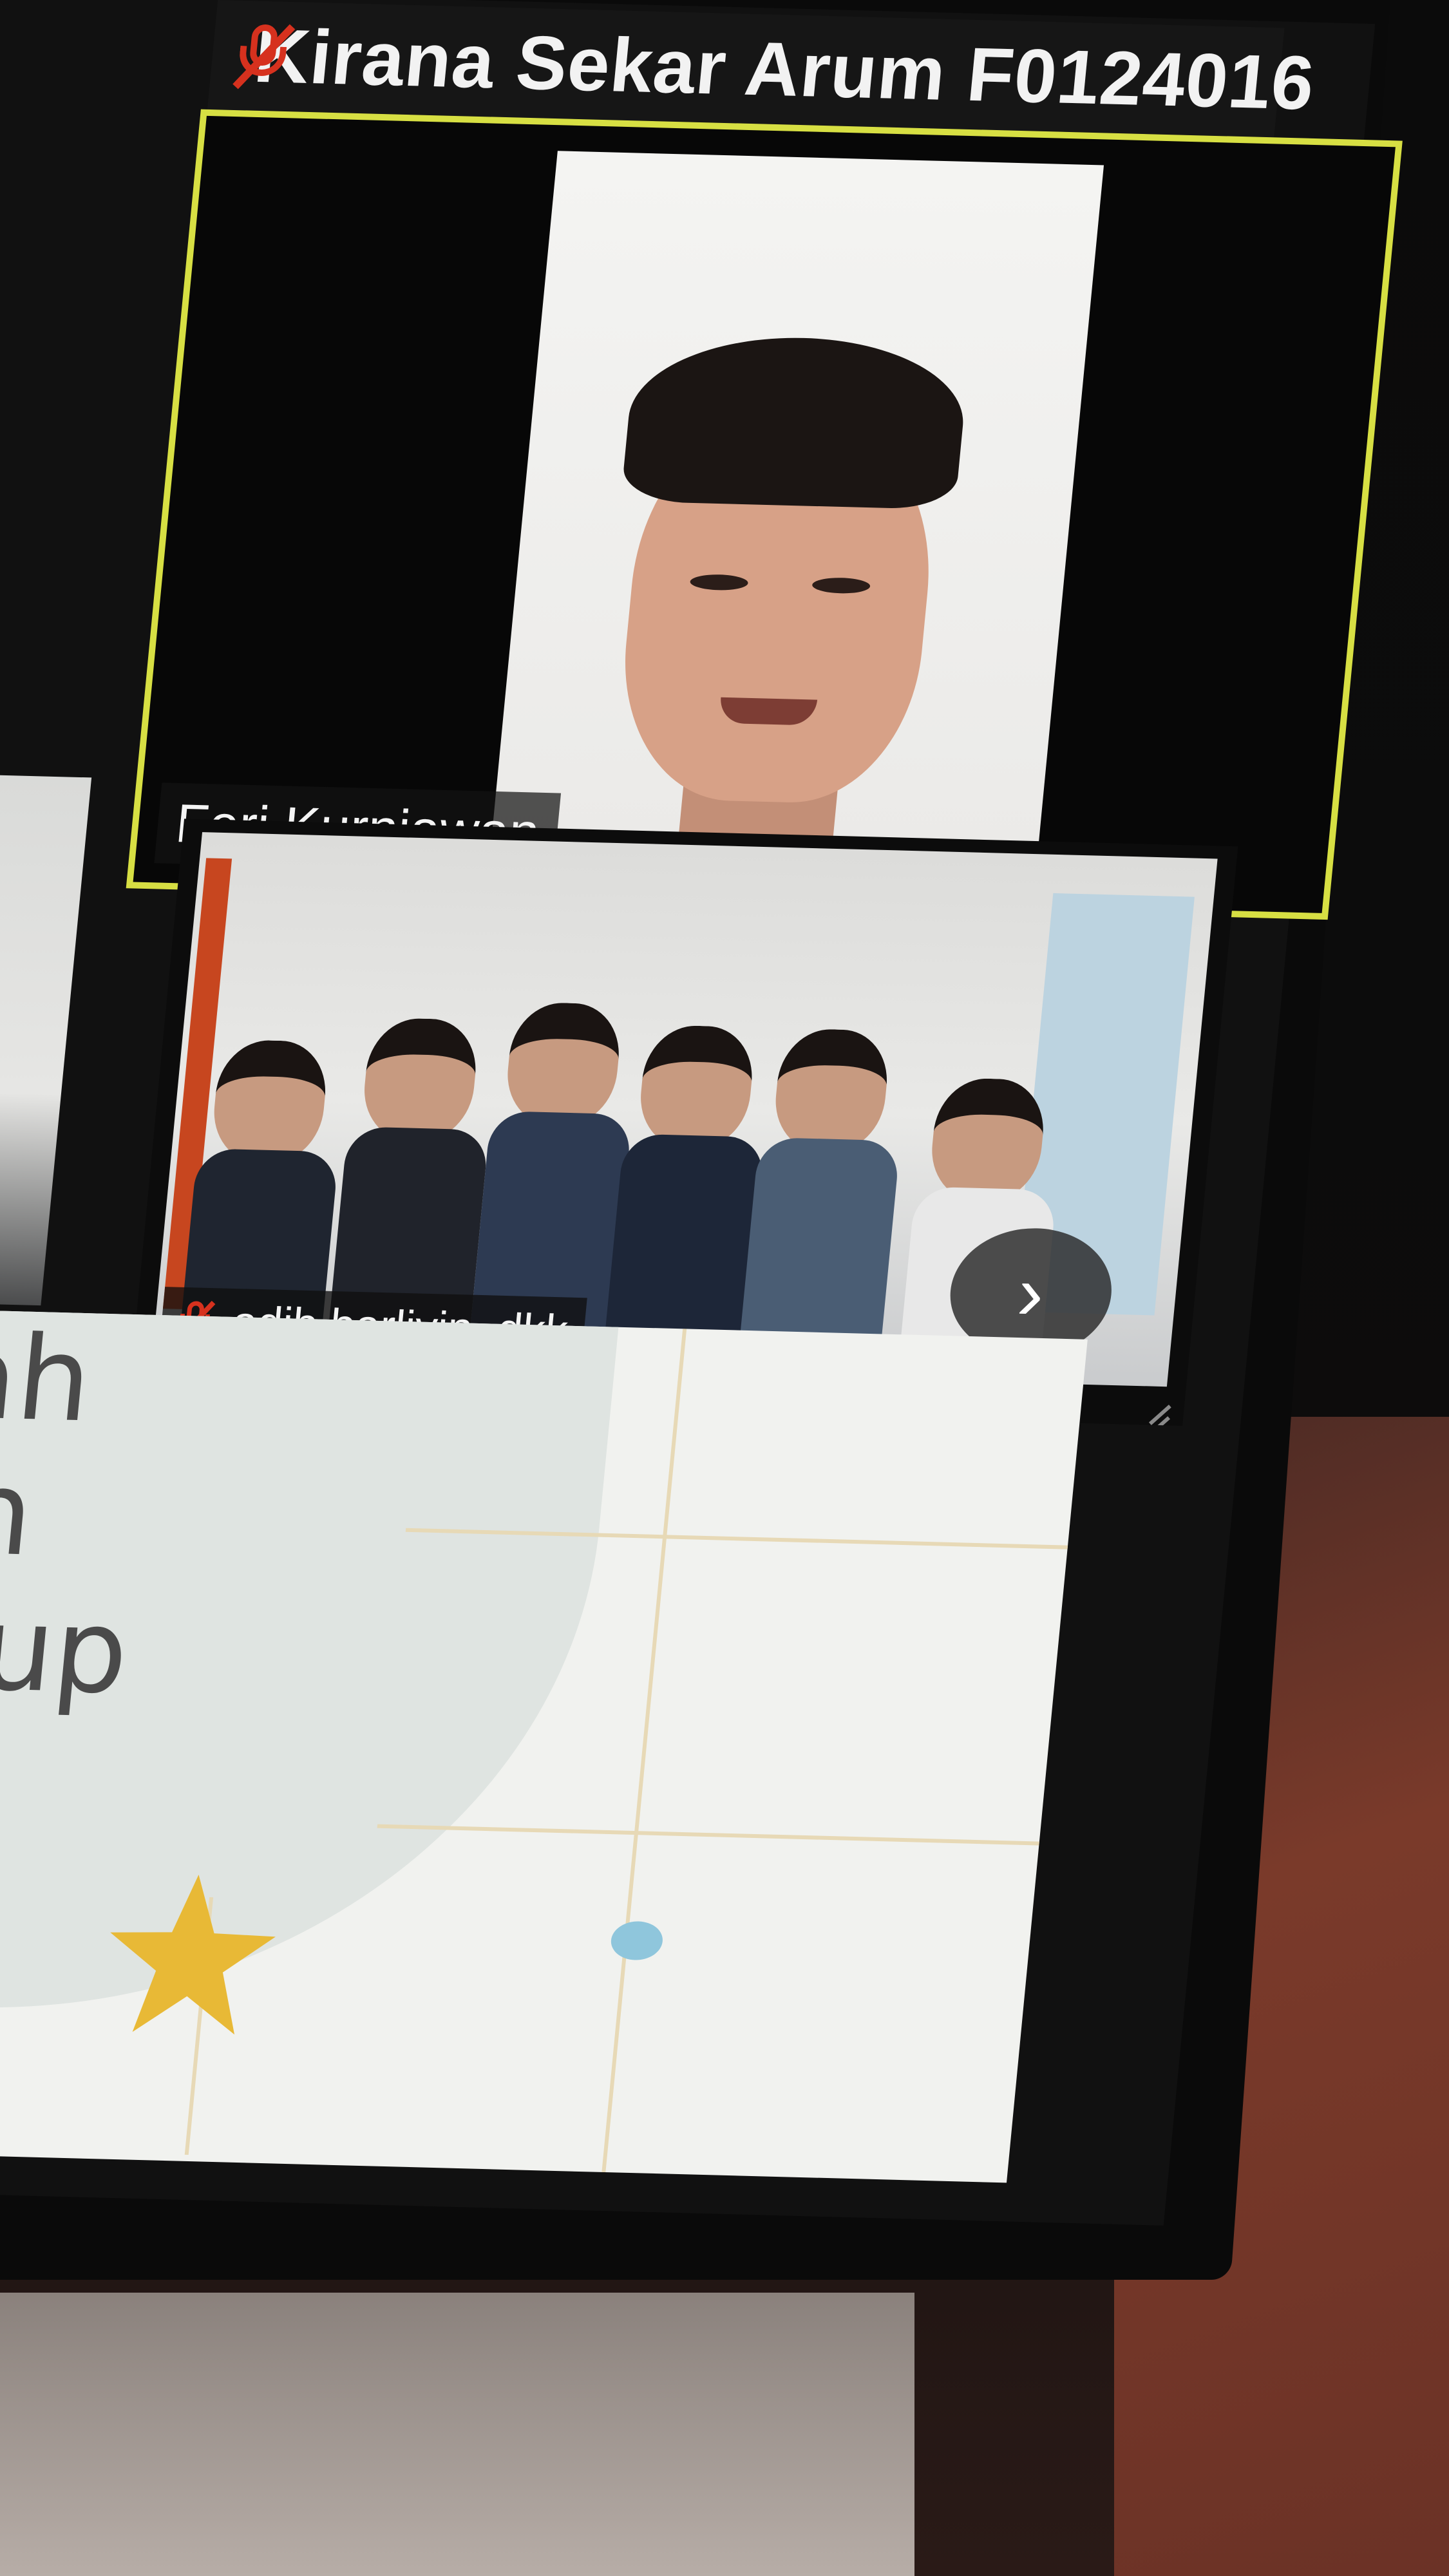 The height and width of the screenshot is (2576, 1449). I want to click on participant-video, so click(781, 598).